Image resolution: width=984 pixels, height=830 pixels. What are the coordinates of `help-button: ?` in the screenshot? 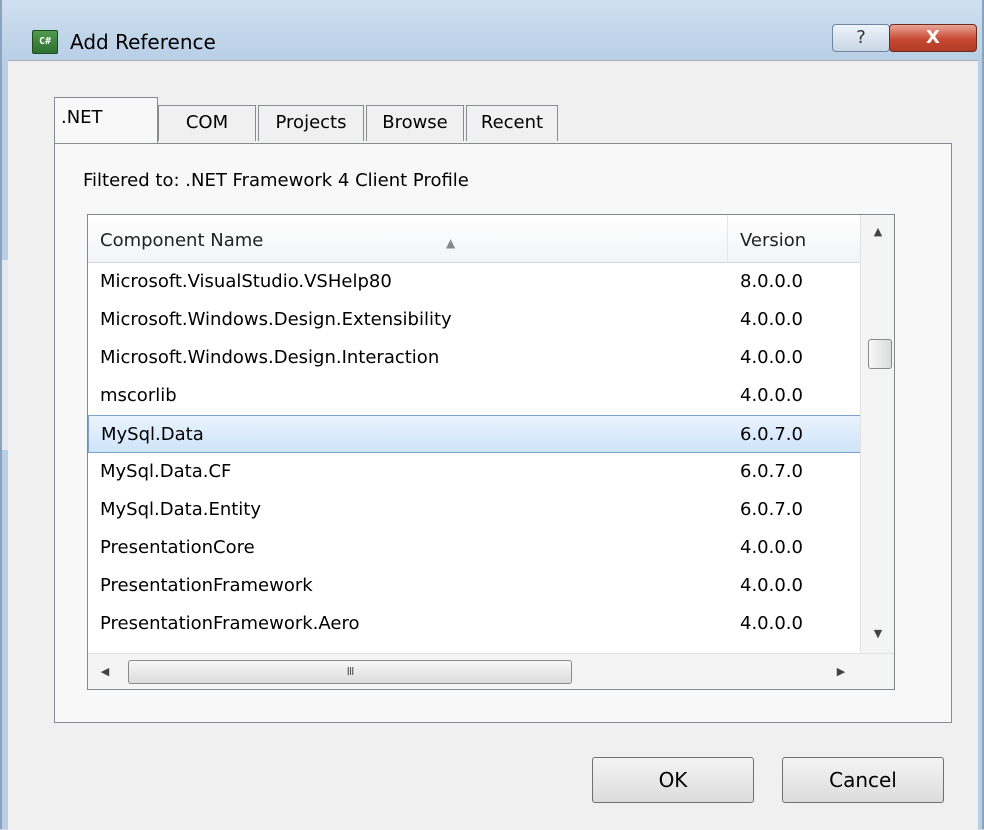 It's located at (861, 38).